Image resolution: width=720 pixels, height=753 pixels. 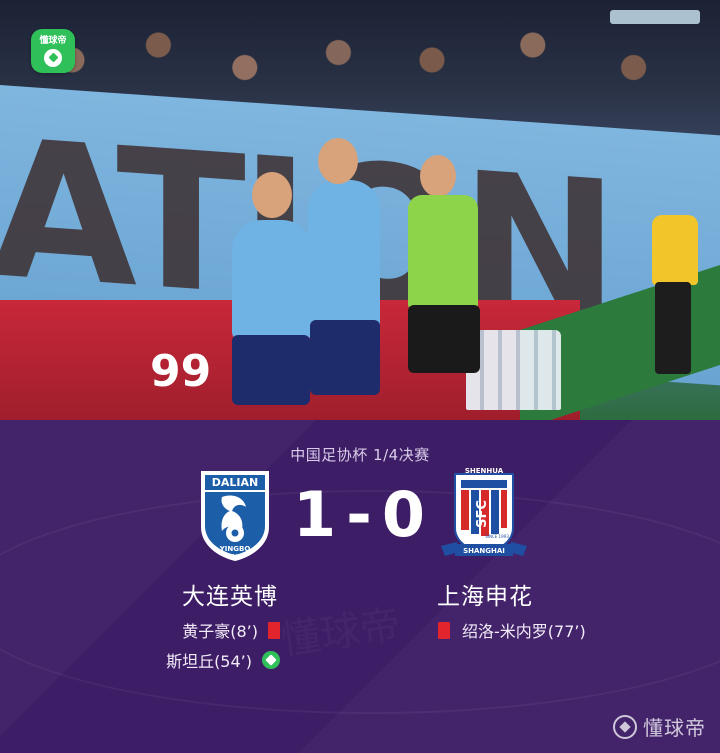 What do you see at coordinates (235, 557) in the screenshot?
I see `home-crest-year: 2009` at bounding box center [235, 557].